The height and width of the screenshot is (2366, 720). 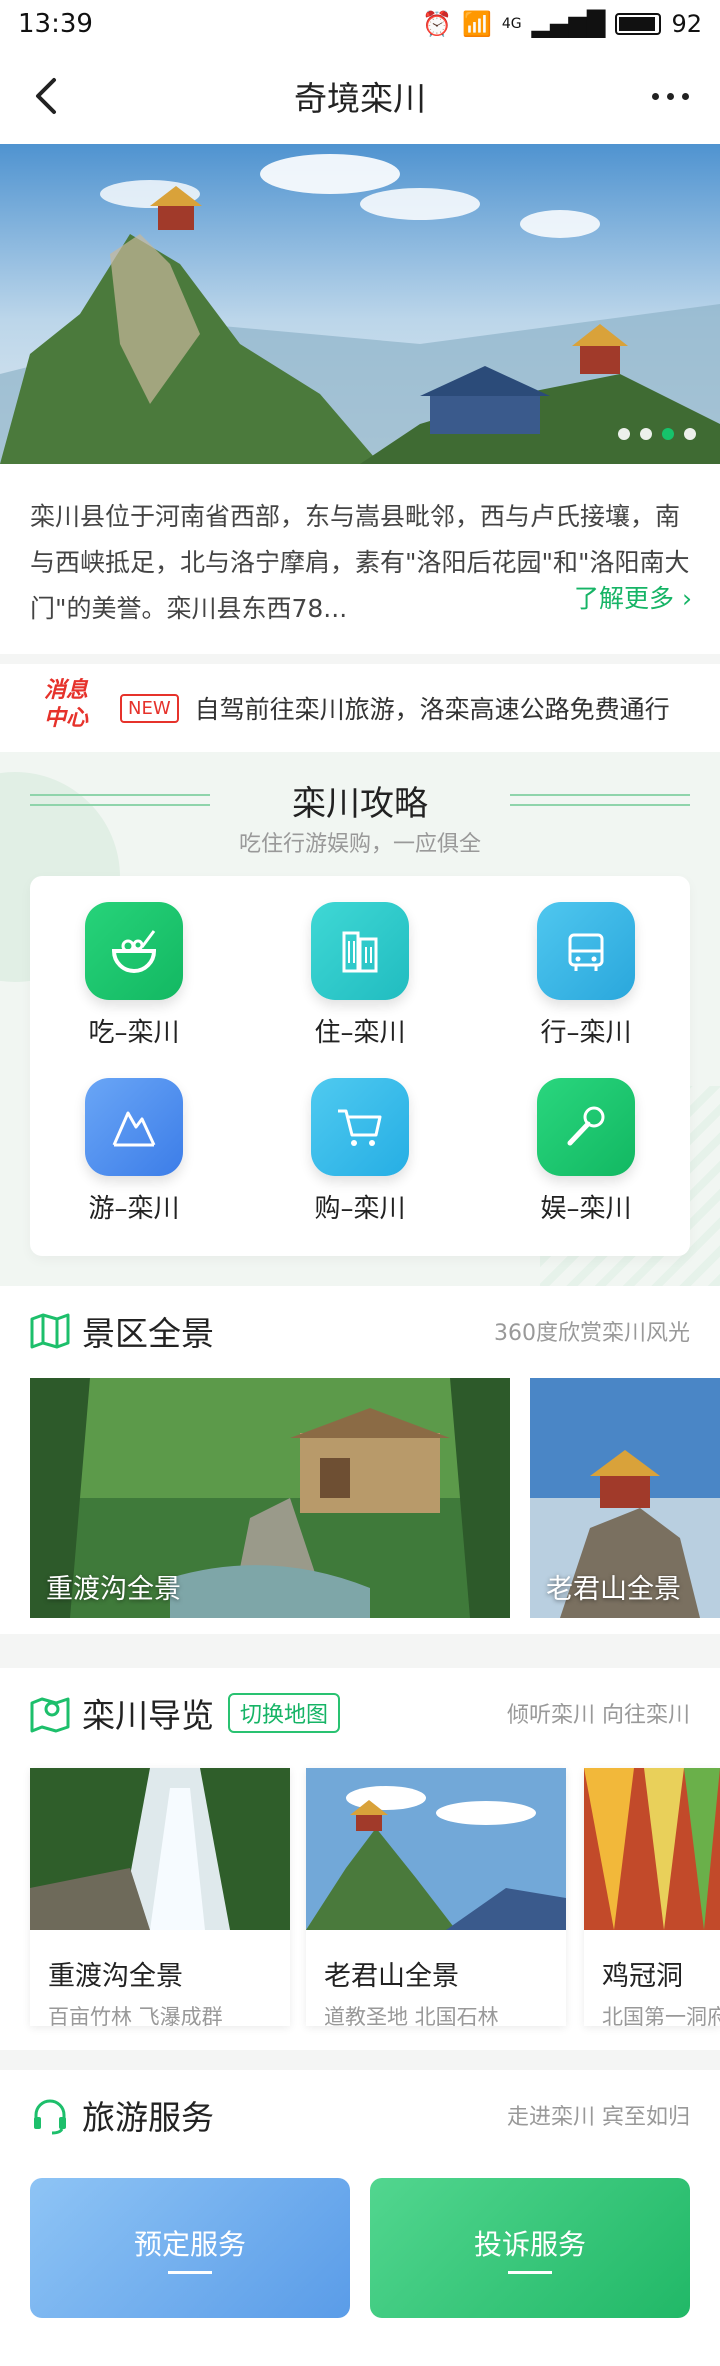 What do you see at coordinates (149, 708) in the screenshot?
I see `new-badge: NEW` at bounding box center [149, 708].